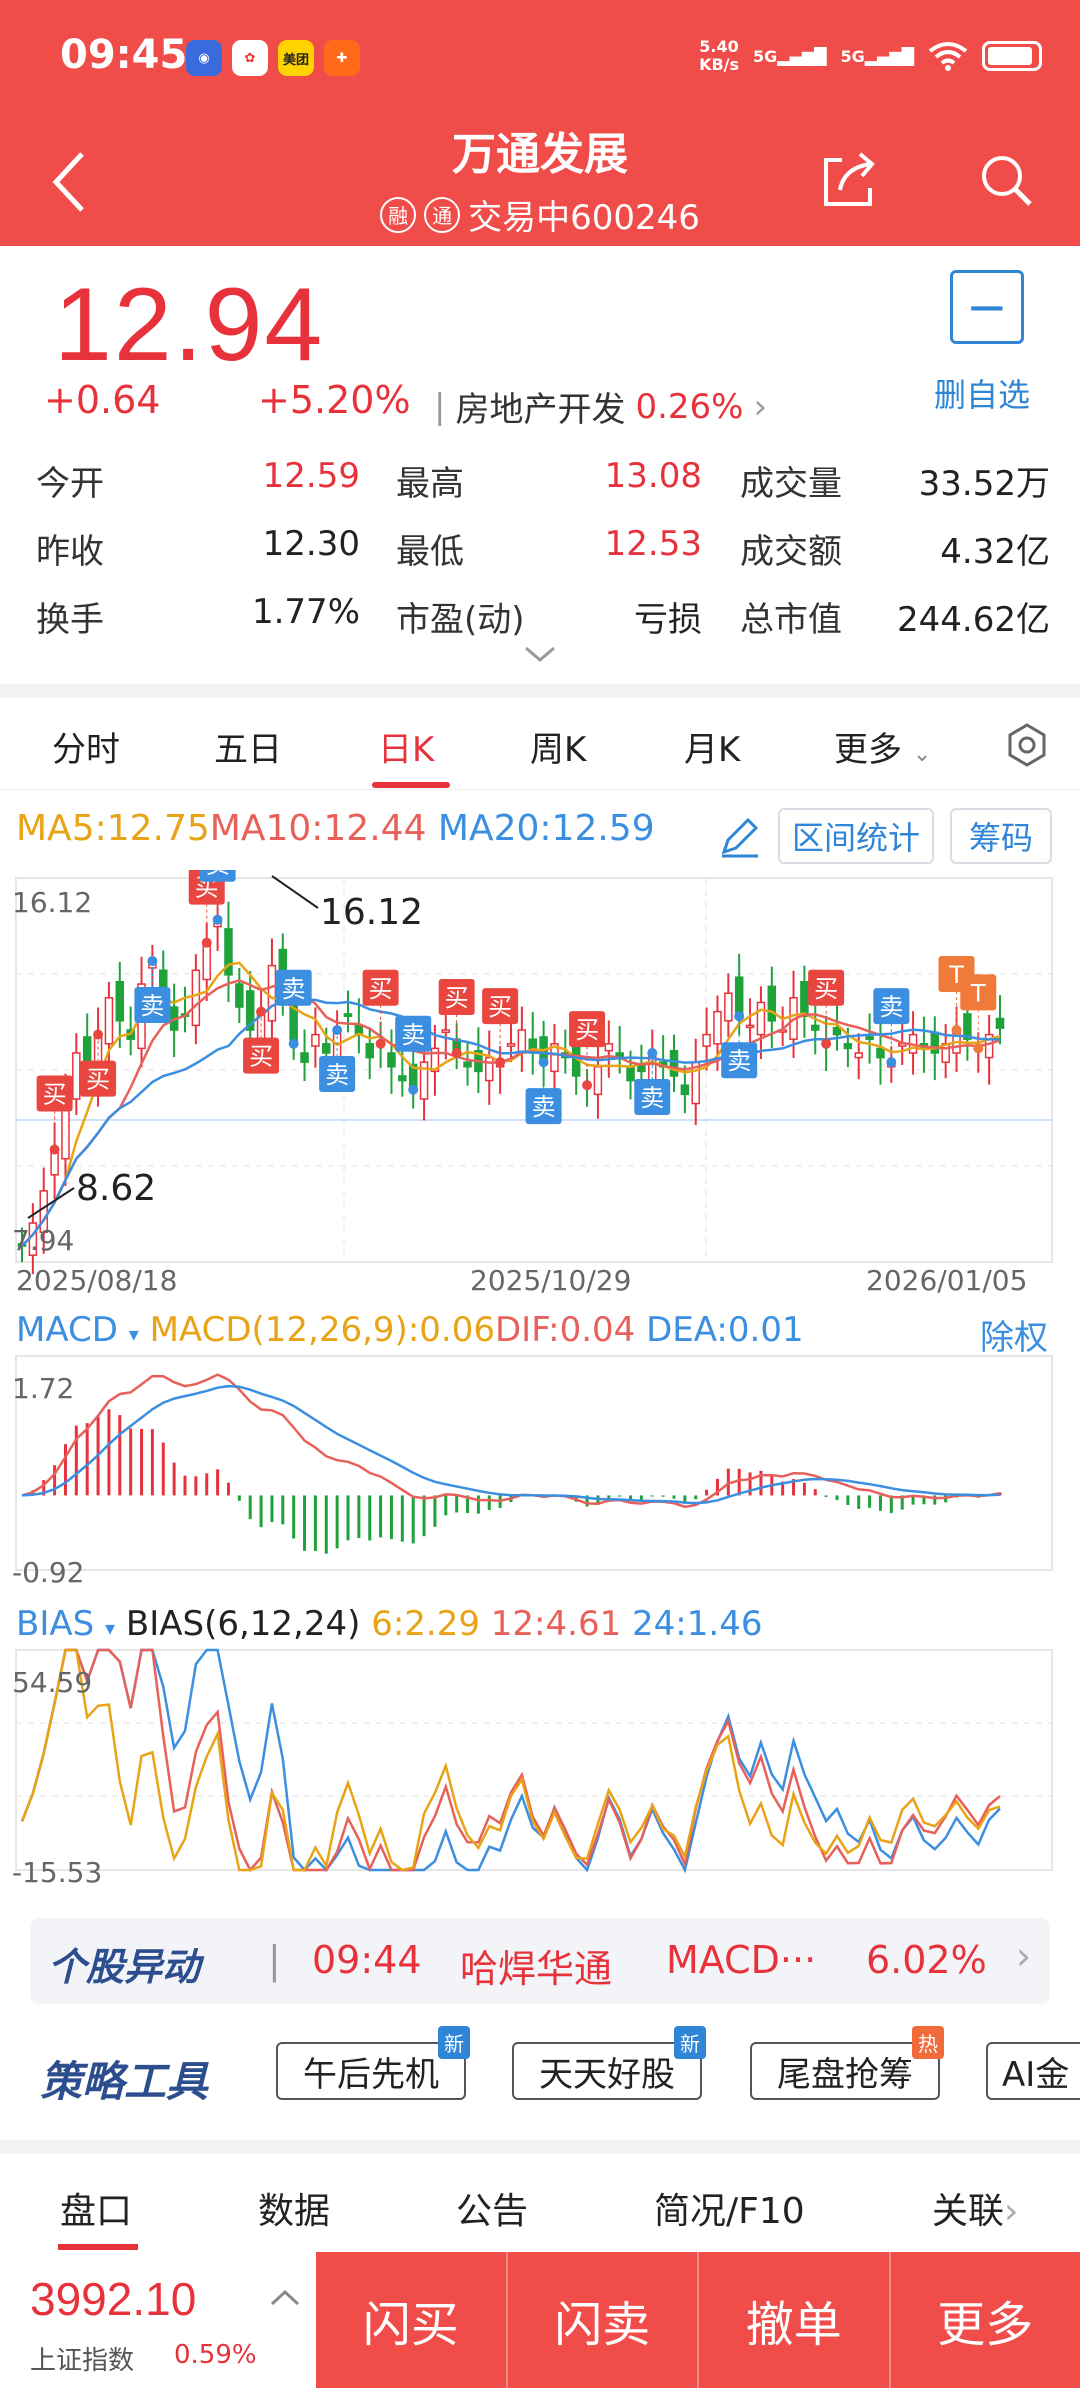 The width and height of the screenshot is (1080, 2388). Describe the element at coordinates (540, 691) in the screenshot. I see `section-divider` at that location.